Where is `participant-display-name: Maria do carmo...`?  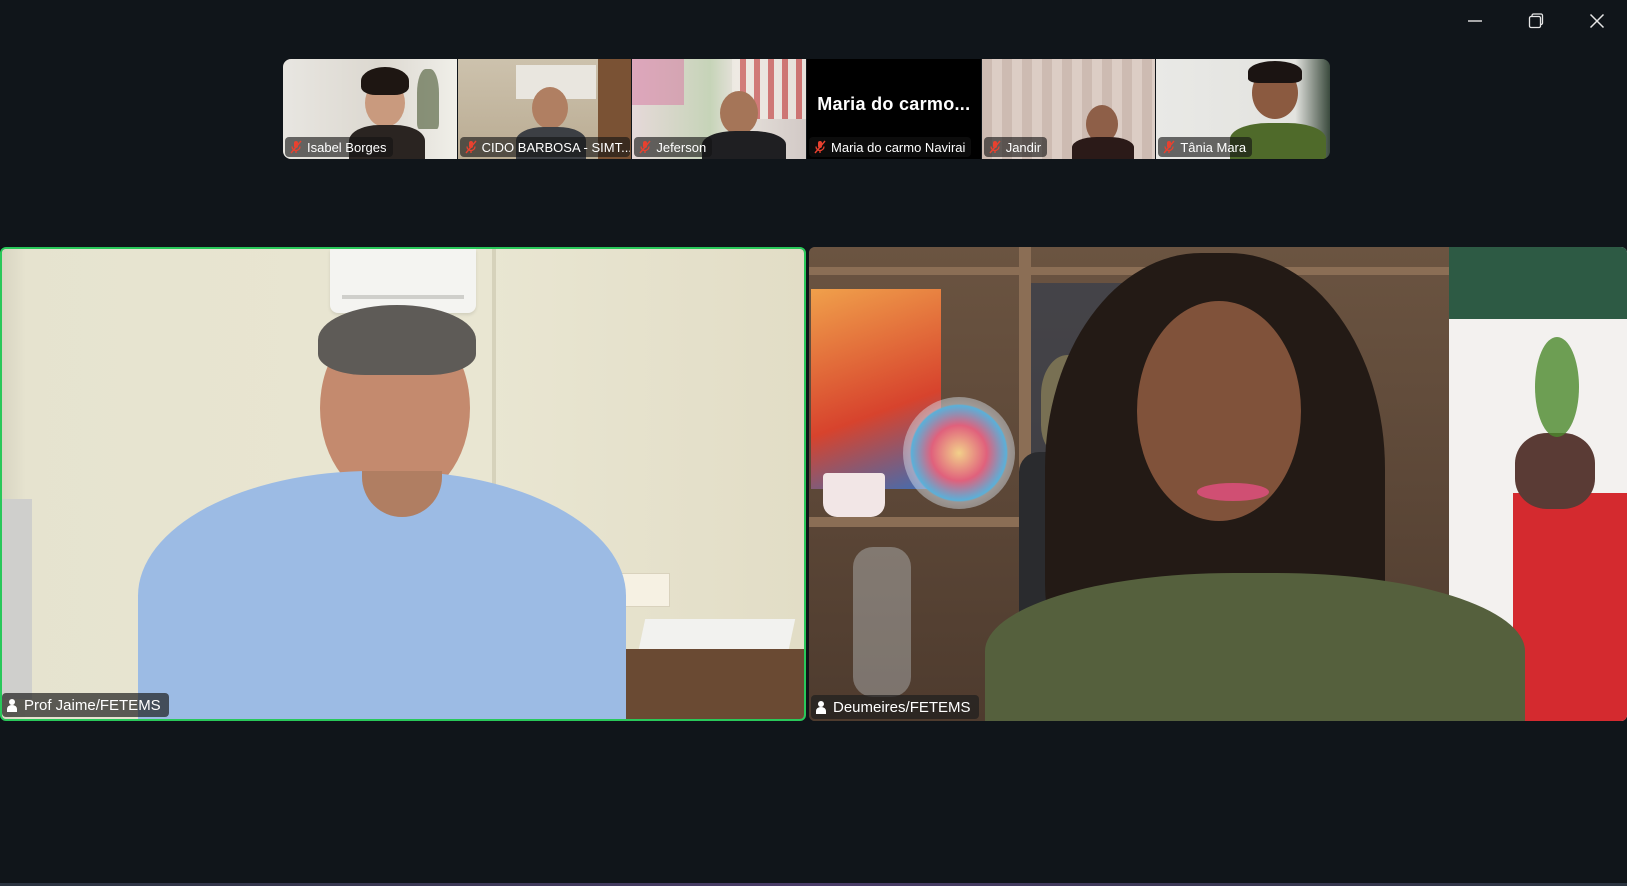
participant-display-name: Maria do carmo... is located at coordinates (894, 103).